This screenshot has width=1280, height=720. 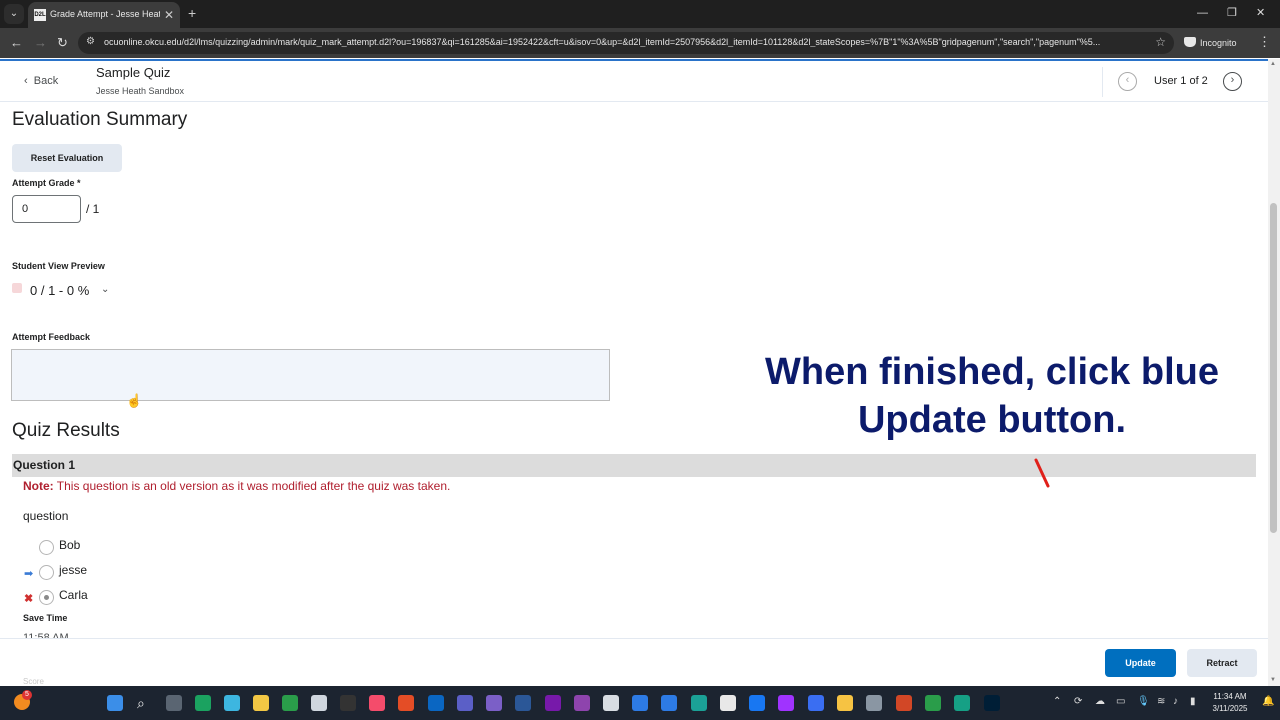 I want to click on radio-button-selected, so click(x=46, y=597).